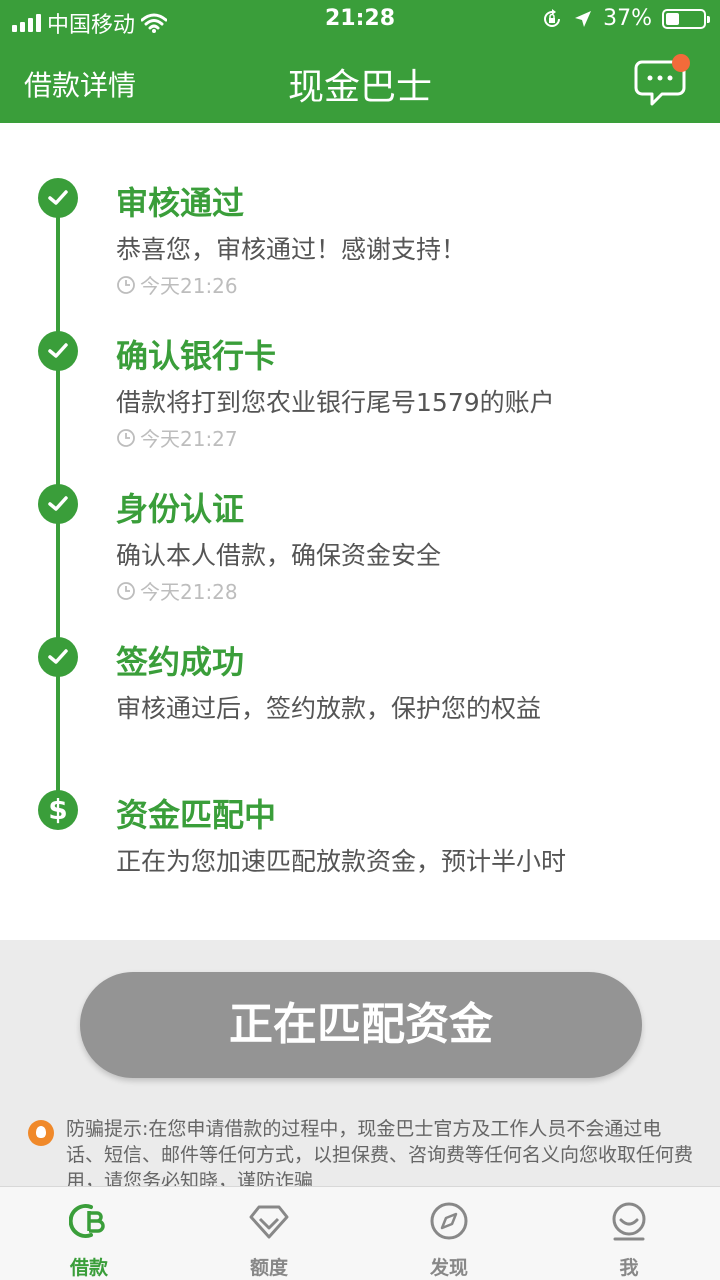 This screenshot has height=1280, width=720. Describe the element at coordinates (196, 356) in the screenshot. I see `step-title: 确认银行卡` at that location.